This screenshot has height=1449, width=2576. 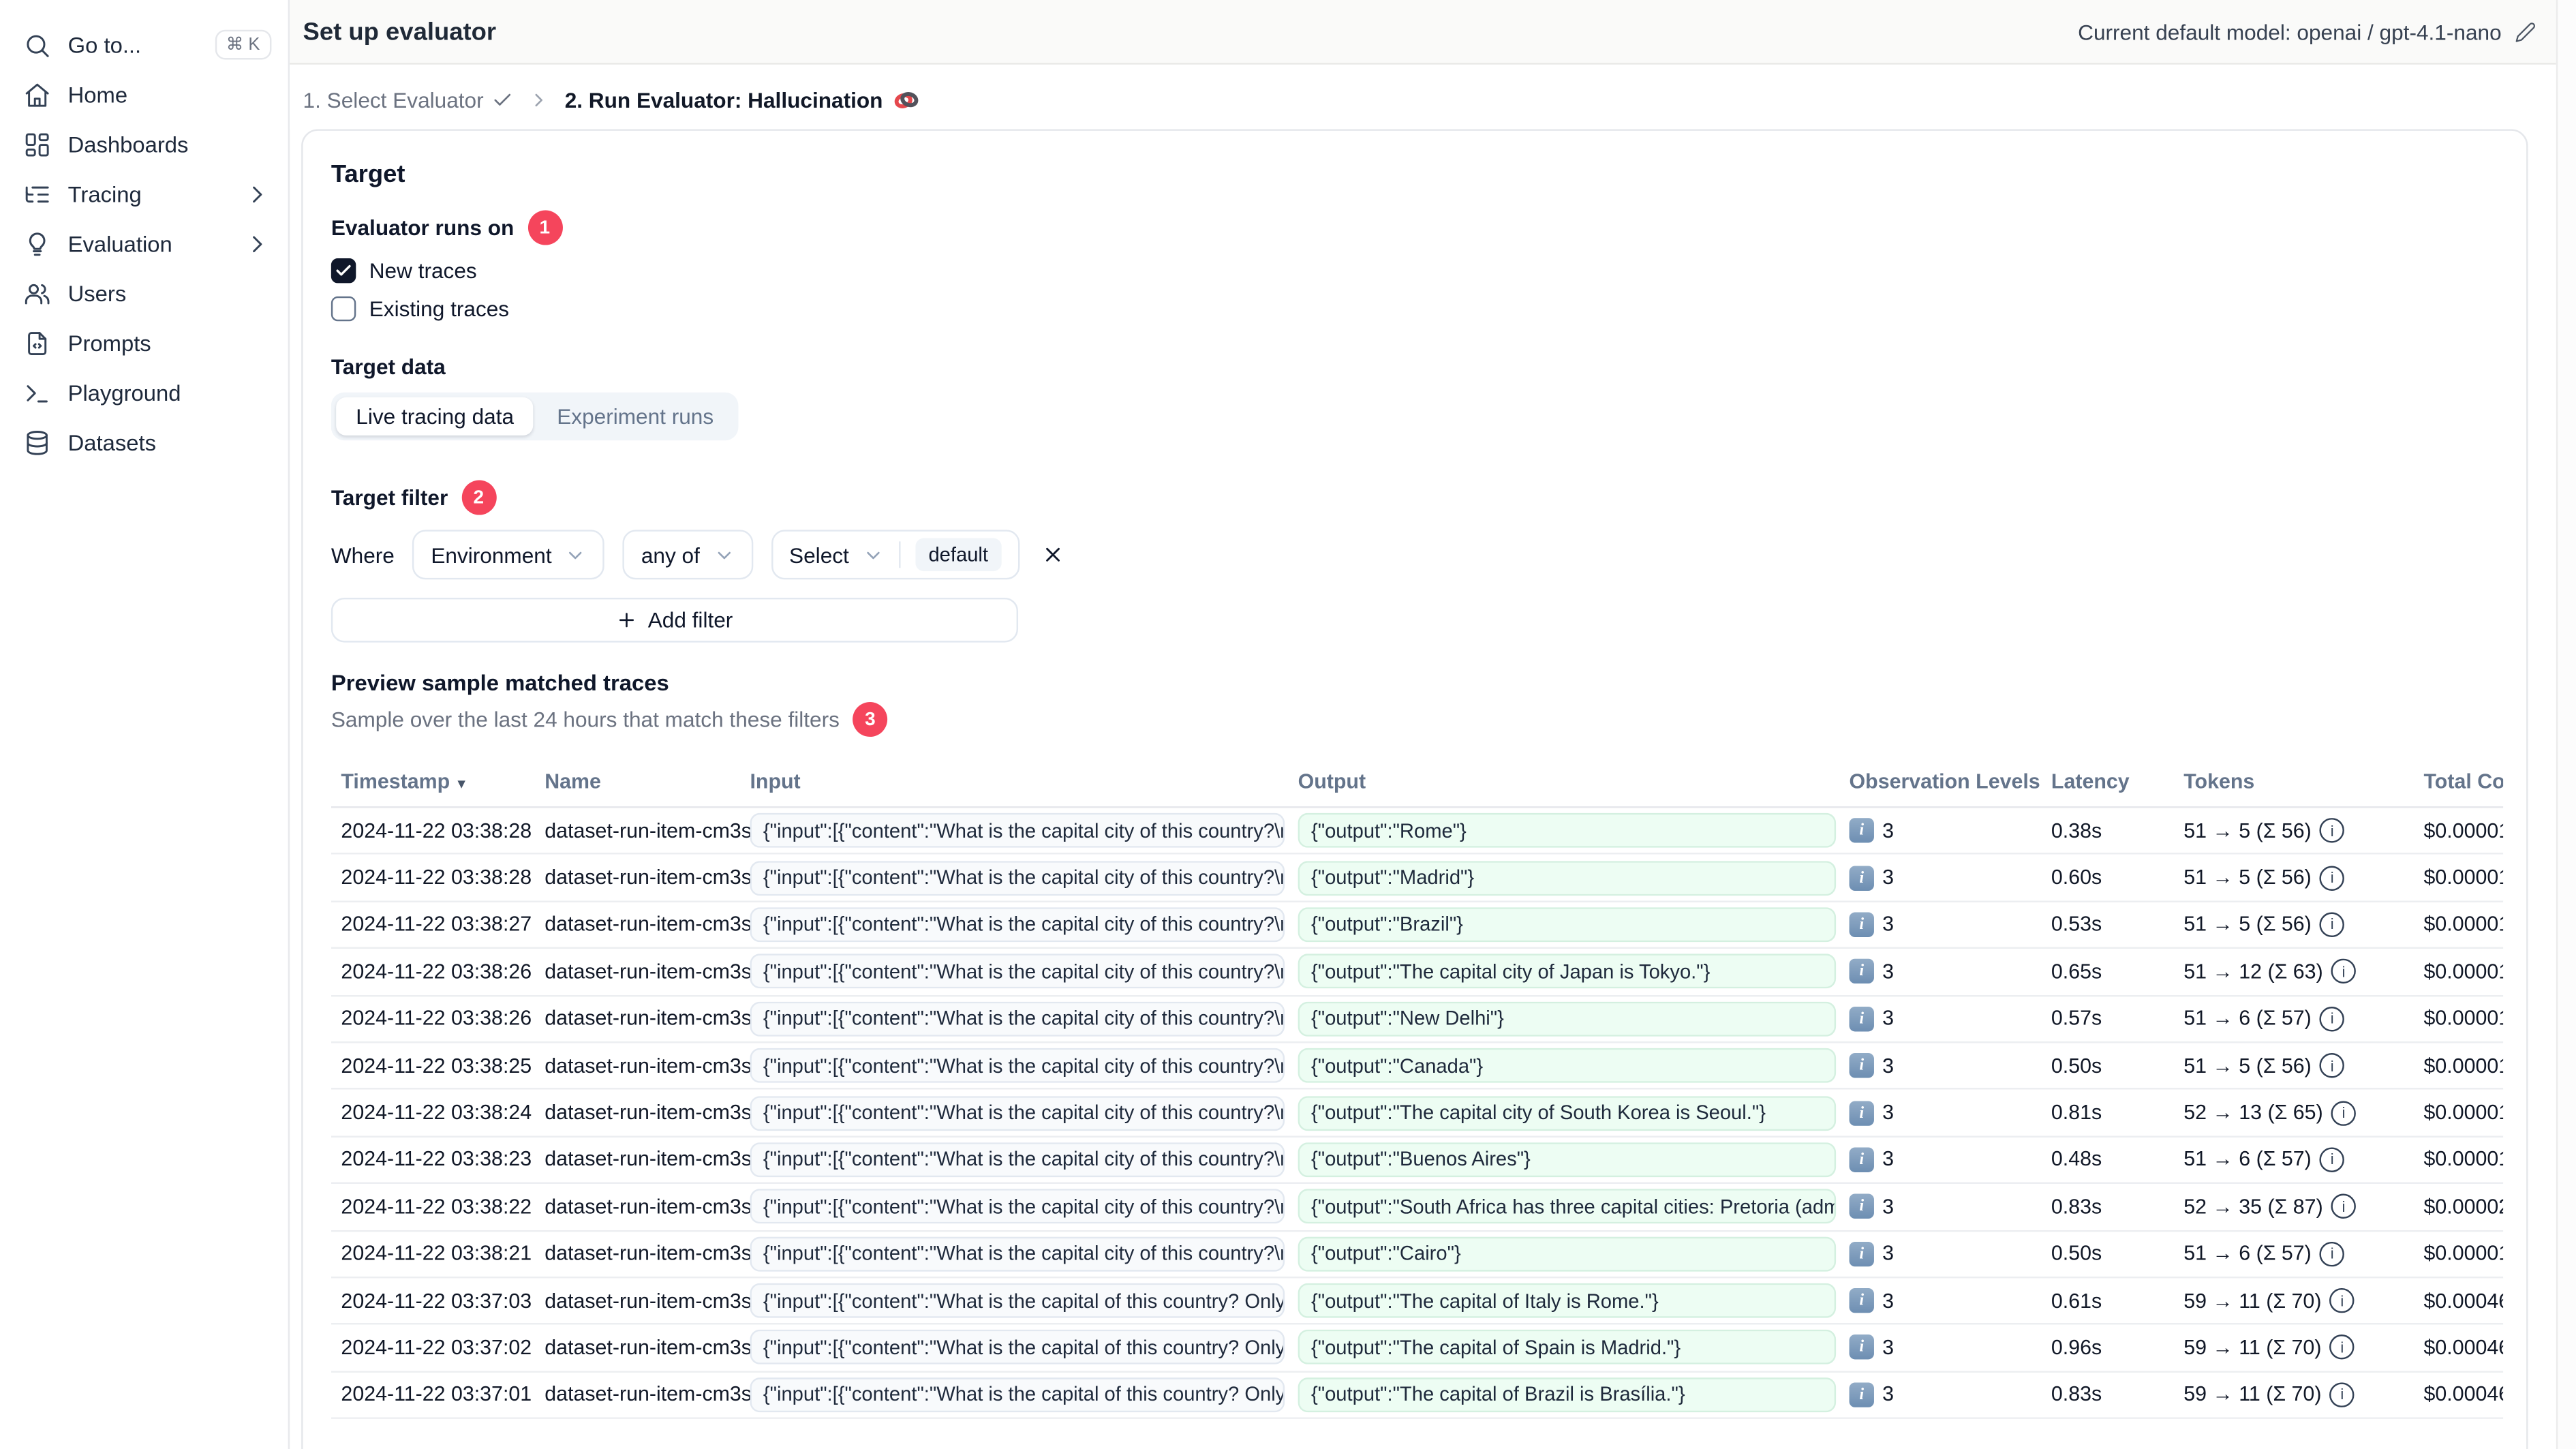 I want to click on page-scrollbar, so click(x=2566, y=724).